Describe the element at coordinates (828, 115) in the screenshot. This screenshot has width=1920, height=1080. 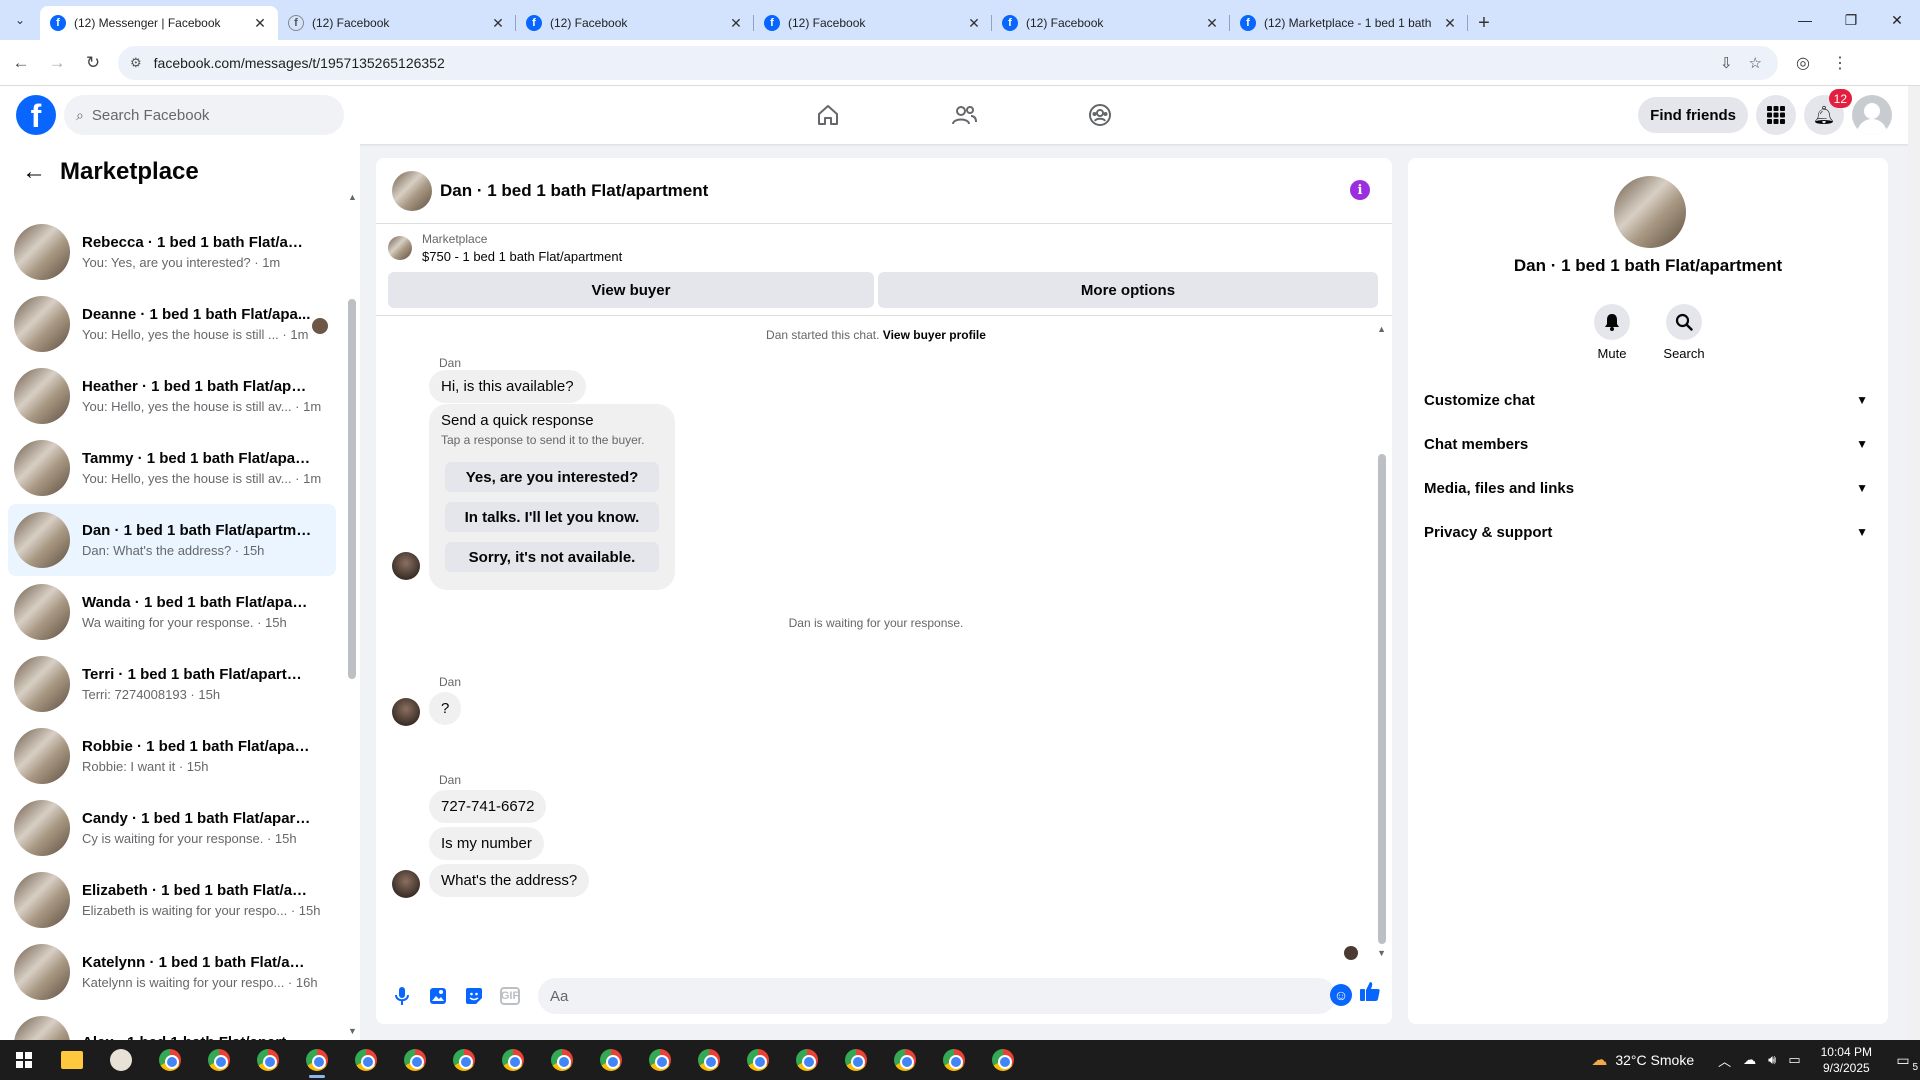
I see `home-icon` at that location.